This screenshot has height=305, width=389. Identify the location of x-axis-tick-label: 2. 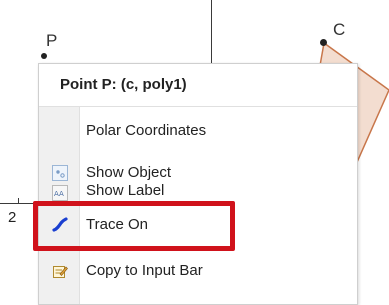
(12, 217).